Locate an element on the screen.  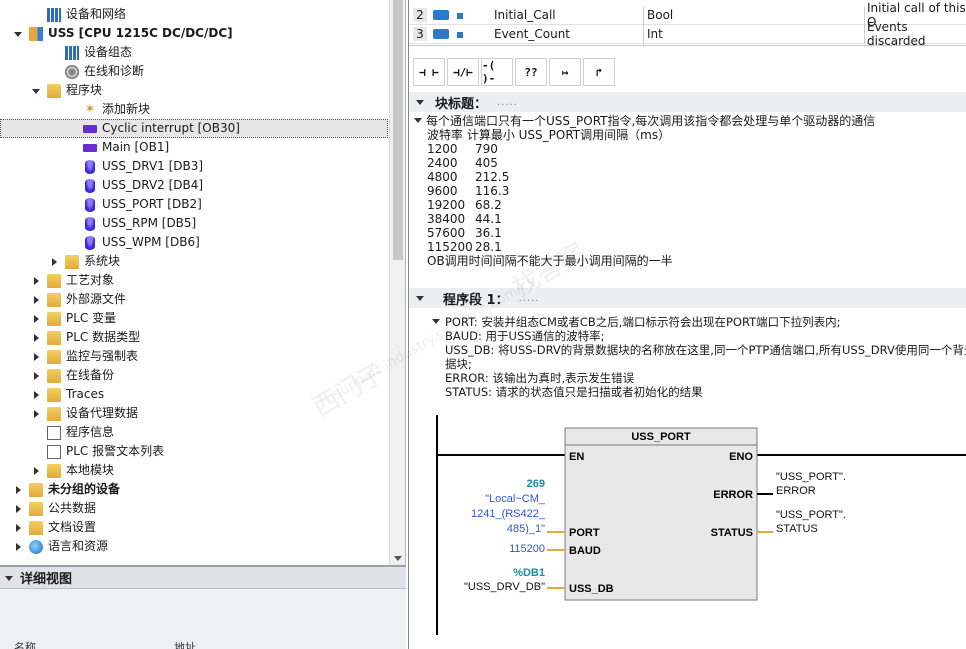
tree-item: PLC 报警文本列表 is located at coordinates (194, 451).